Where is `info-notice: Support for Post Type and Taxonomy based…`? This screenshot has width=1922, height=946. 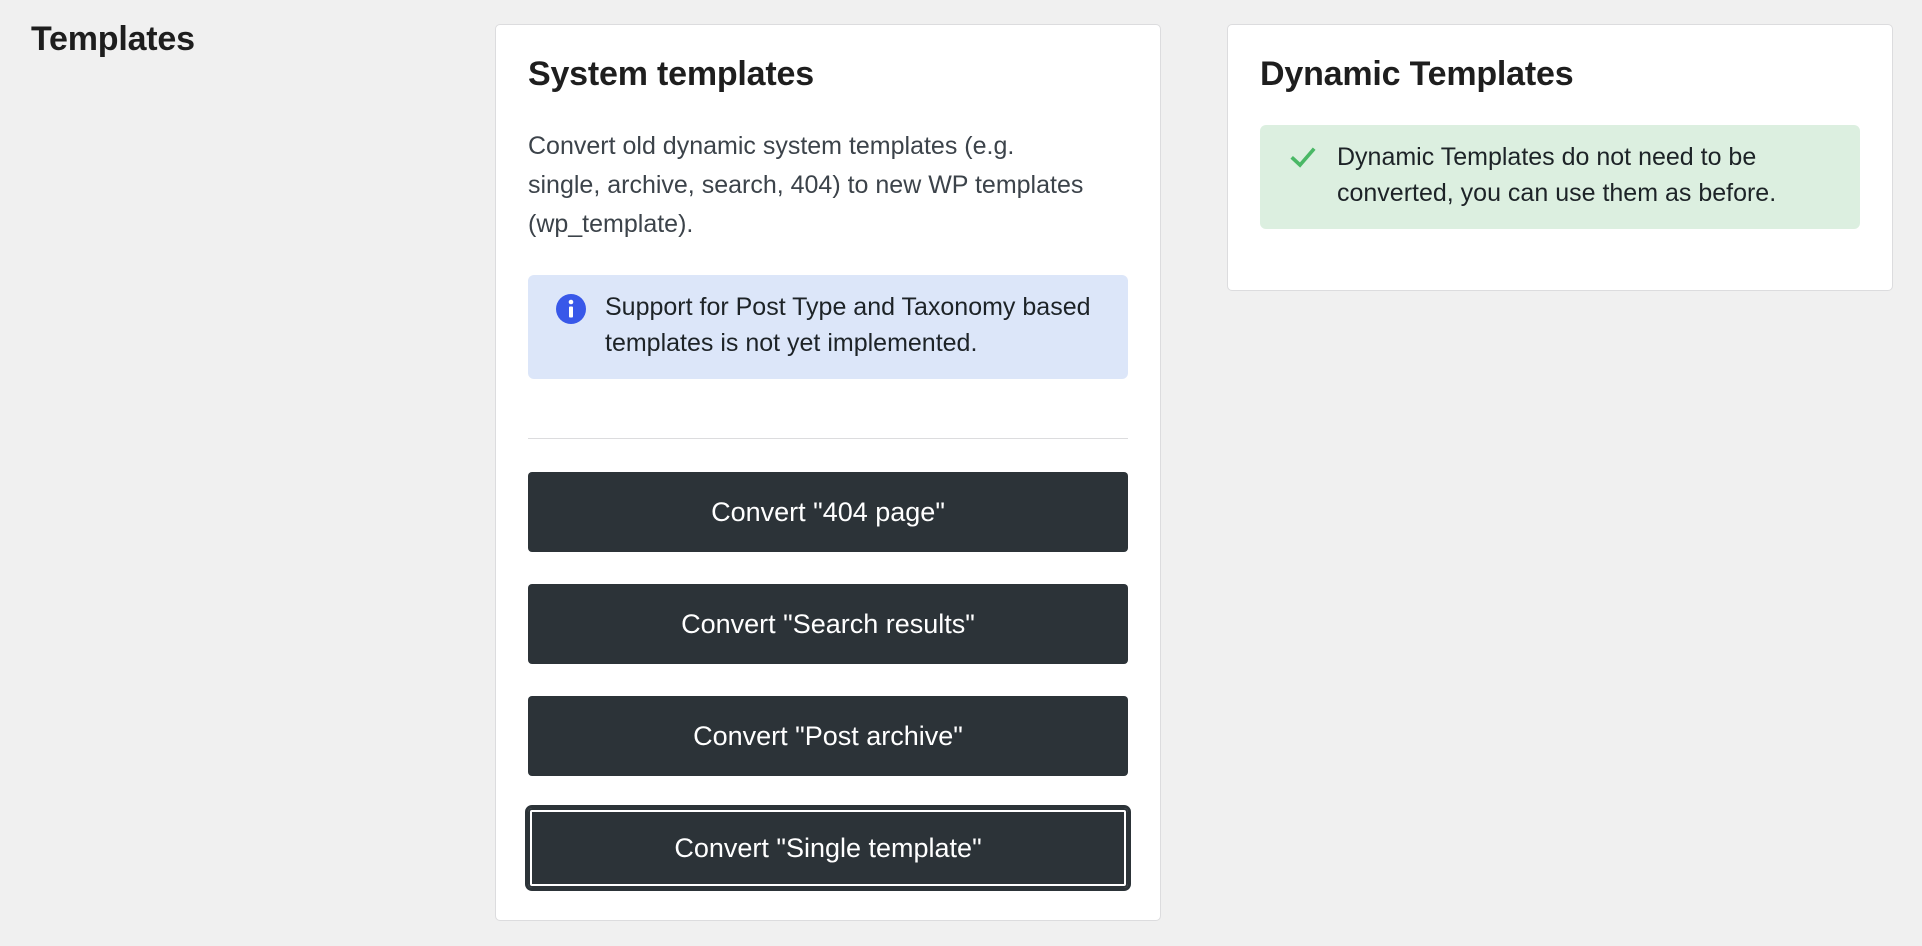 info-notice: Support for Post Type and Taxonomy based… is located at coordinates (828, 327).